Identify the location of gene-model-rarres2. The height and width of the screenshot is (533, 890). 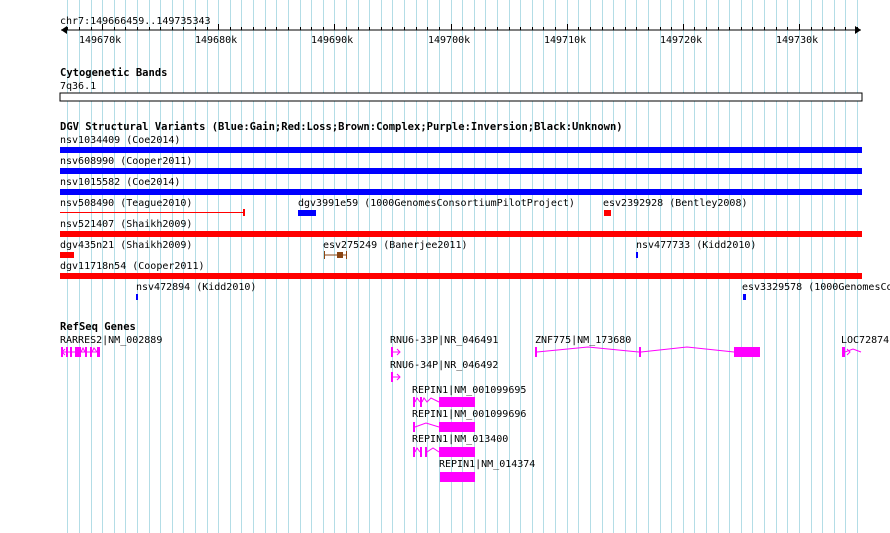
(80, 351).